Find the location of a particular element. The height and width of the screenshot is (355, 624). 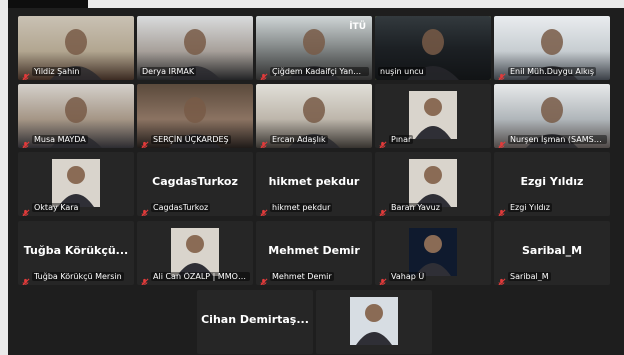

participant-label: hikmet pekdur is located at coordinates (314, 209).